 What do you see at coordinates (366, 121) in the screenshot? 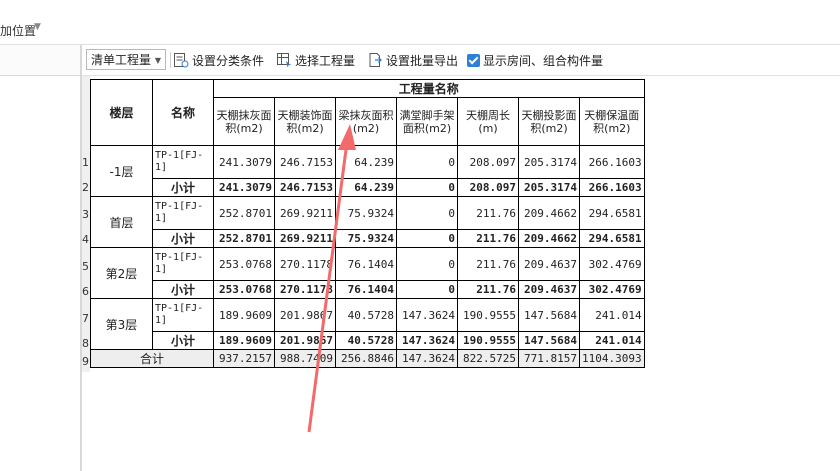
I see `column-header: 梁抹灰面积(m2)` at bounding box center [366, 121].